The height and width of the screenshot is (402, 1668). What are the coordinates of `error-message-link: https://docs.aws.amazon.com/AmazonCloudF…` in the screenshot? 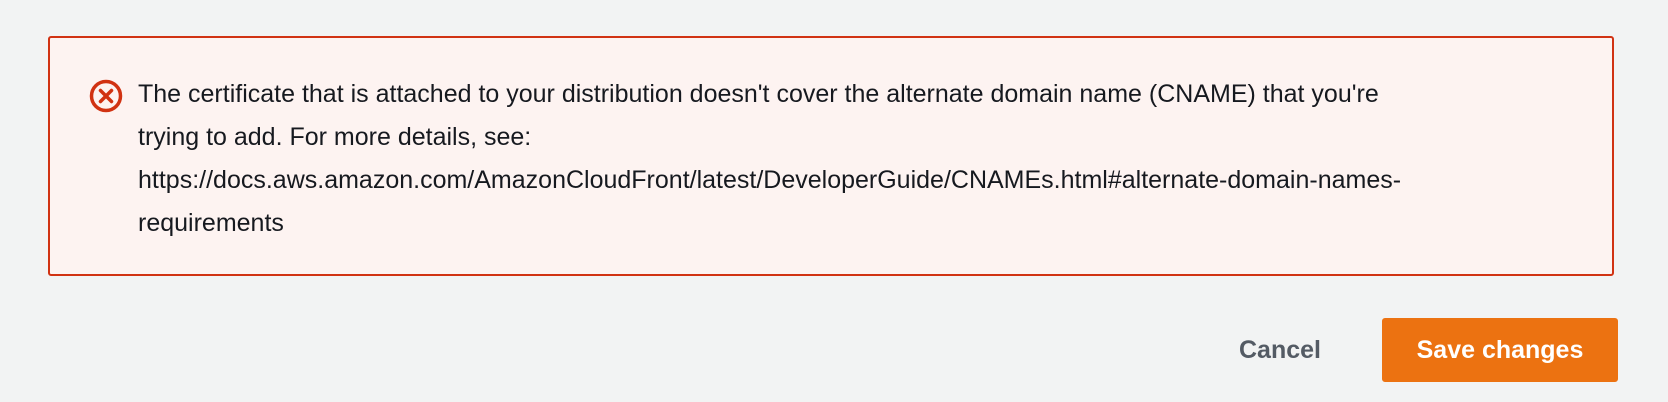 It's located at (770, 180).